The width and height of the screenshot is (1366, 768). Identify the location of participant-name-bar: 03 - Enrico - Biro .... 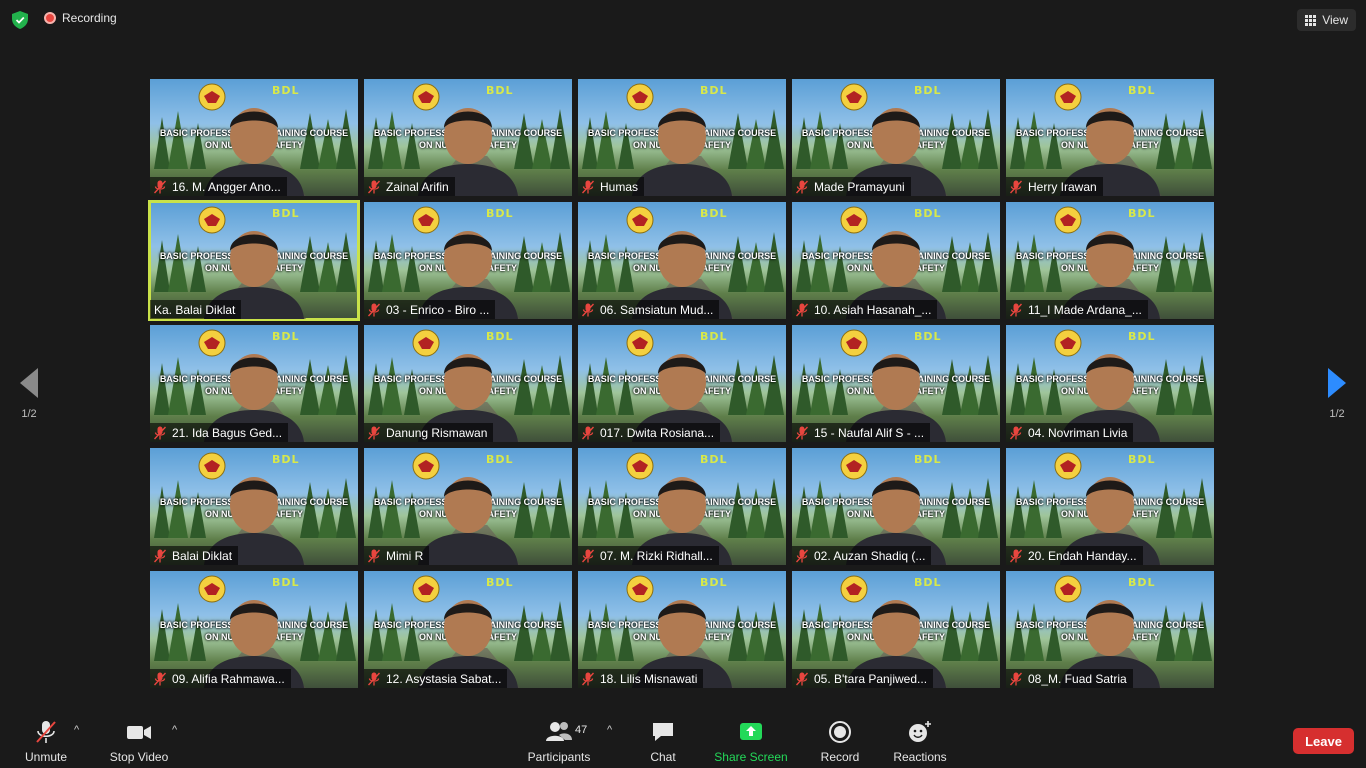
(430, 309).